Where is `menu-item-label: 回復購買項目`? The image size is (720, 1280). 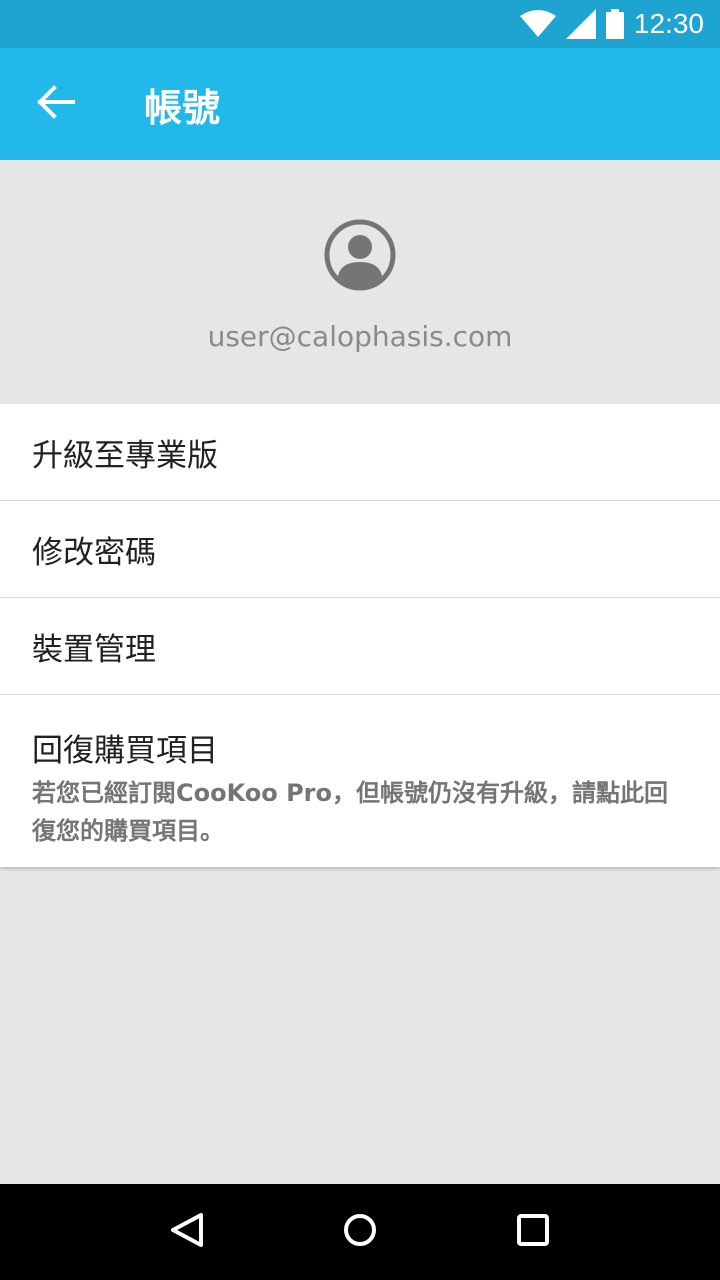 menu-item-label: 回復購買項目 is located at coordinates (125, 751).